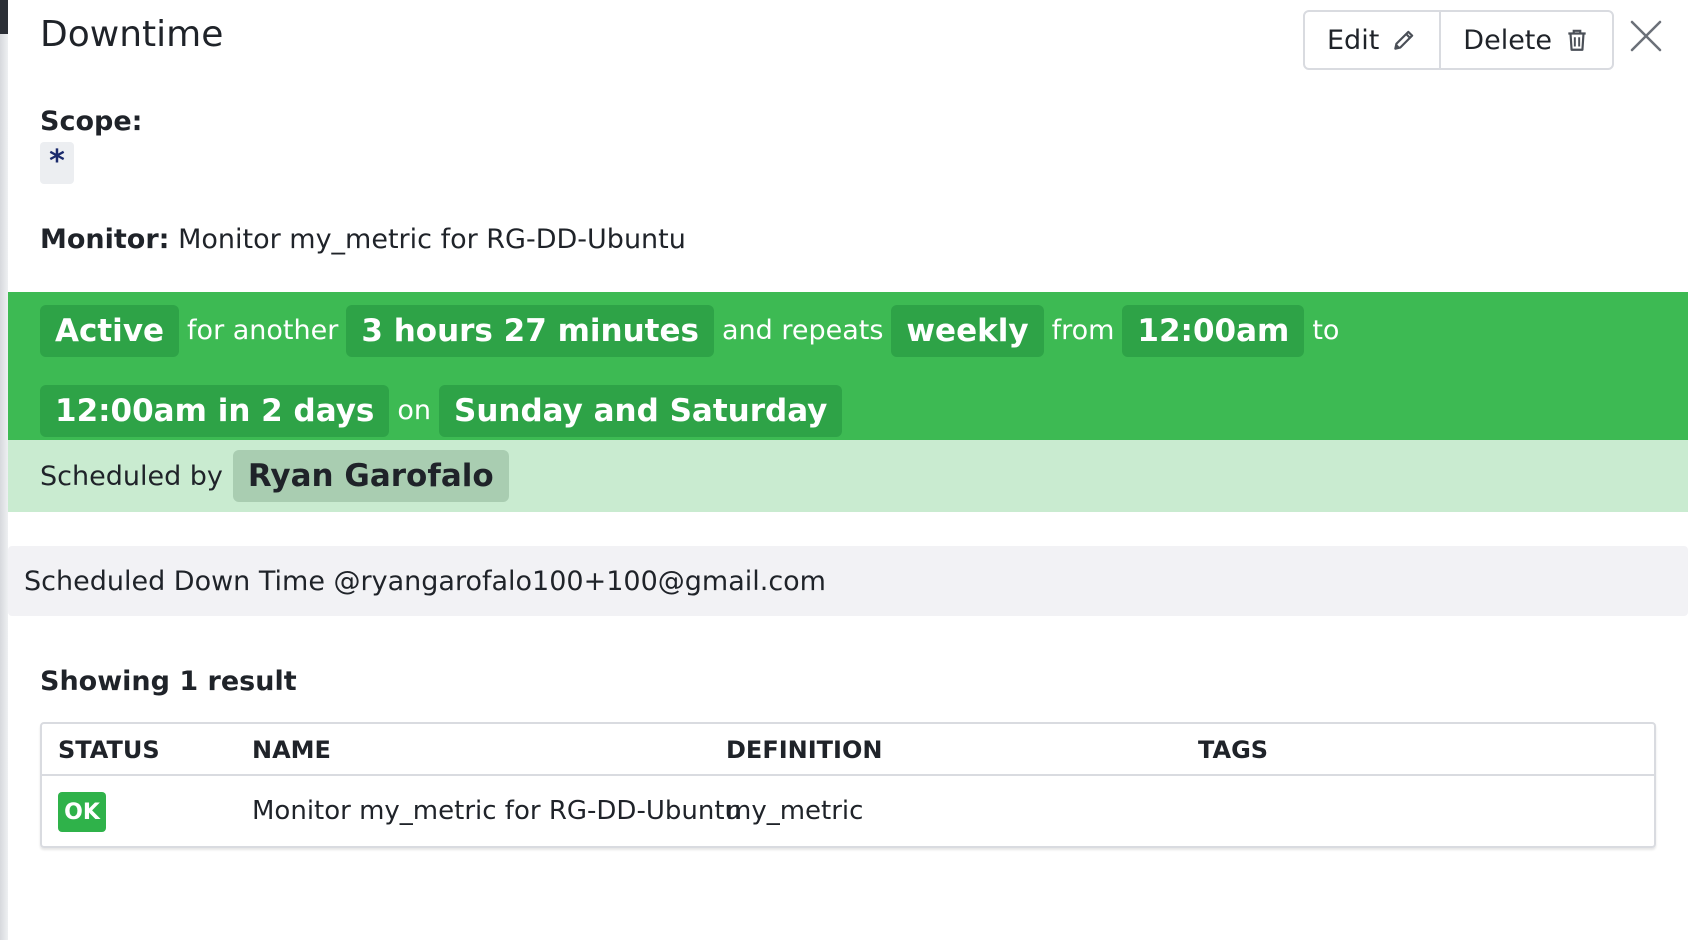 The height and width of the screenshot is (940, 1688). I want to click on edit-label: Edit, so click(1353, 40).